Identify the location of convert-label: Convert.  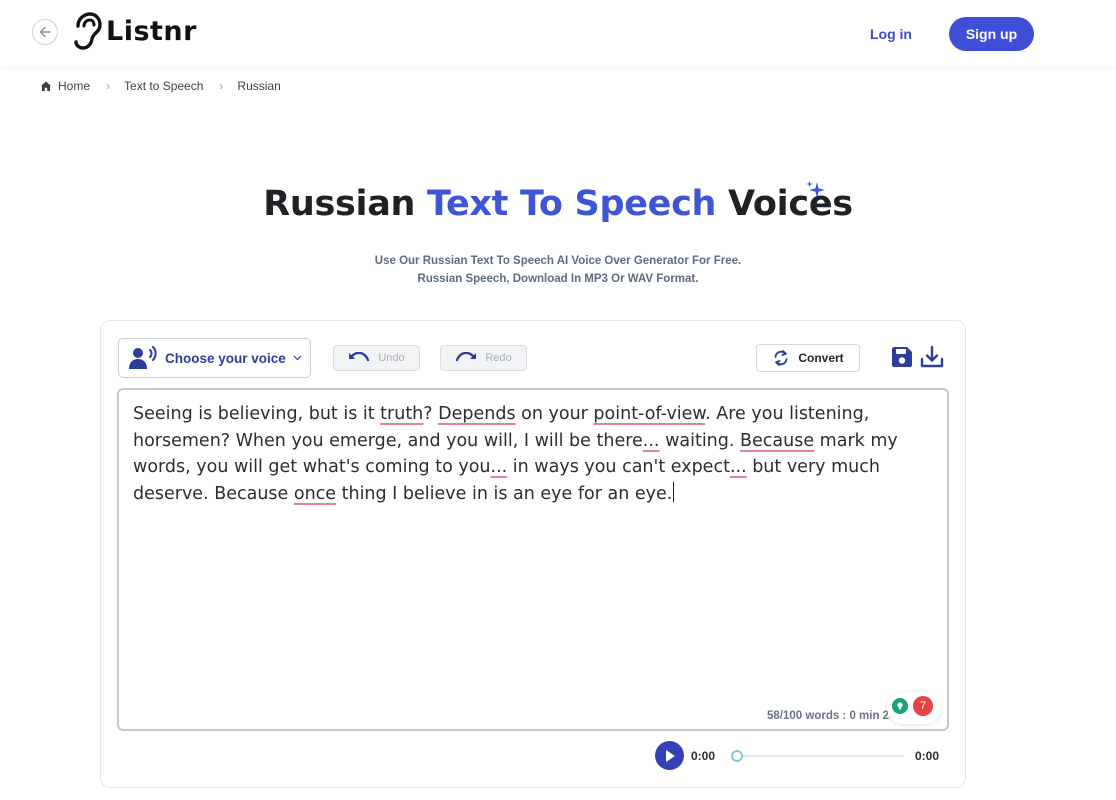
(821, 358).